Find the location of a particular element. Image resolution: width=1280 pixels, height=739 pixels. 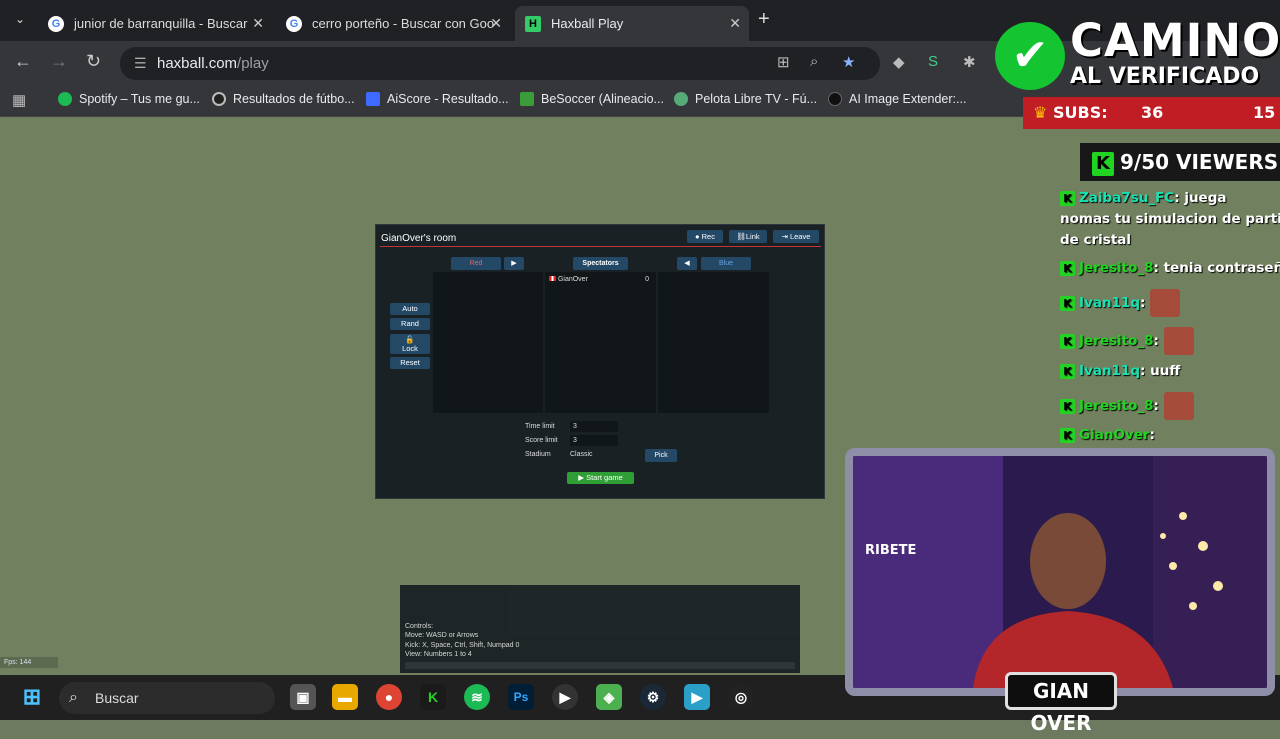

tab-junior: G junior de barranquilla - Buscar ✕ is located at coordinates (155, 23).